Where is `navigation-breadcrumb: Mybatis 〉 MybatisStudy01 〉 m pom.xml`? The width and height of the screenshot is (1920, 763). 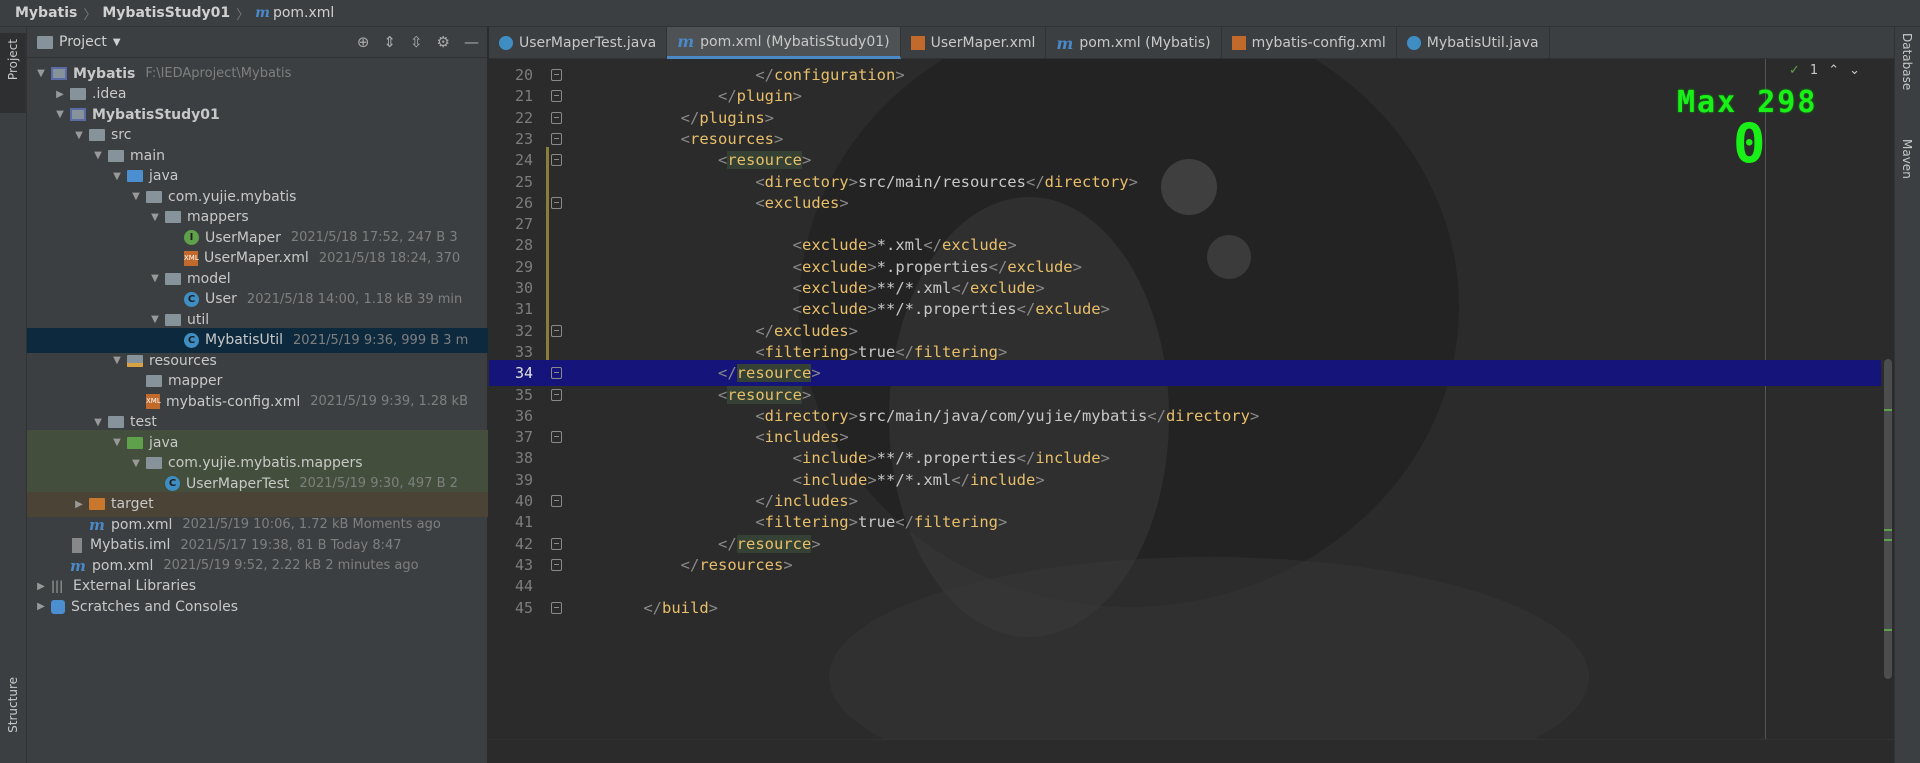 navigation-breadcrumb: Mybatis 〉 MybatisStudy01 〉 m pom.xml is located at coordinates (960, 13).